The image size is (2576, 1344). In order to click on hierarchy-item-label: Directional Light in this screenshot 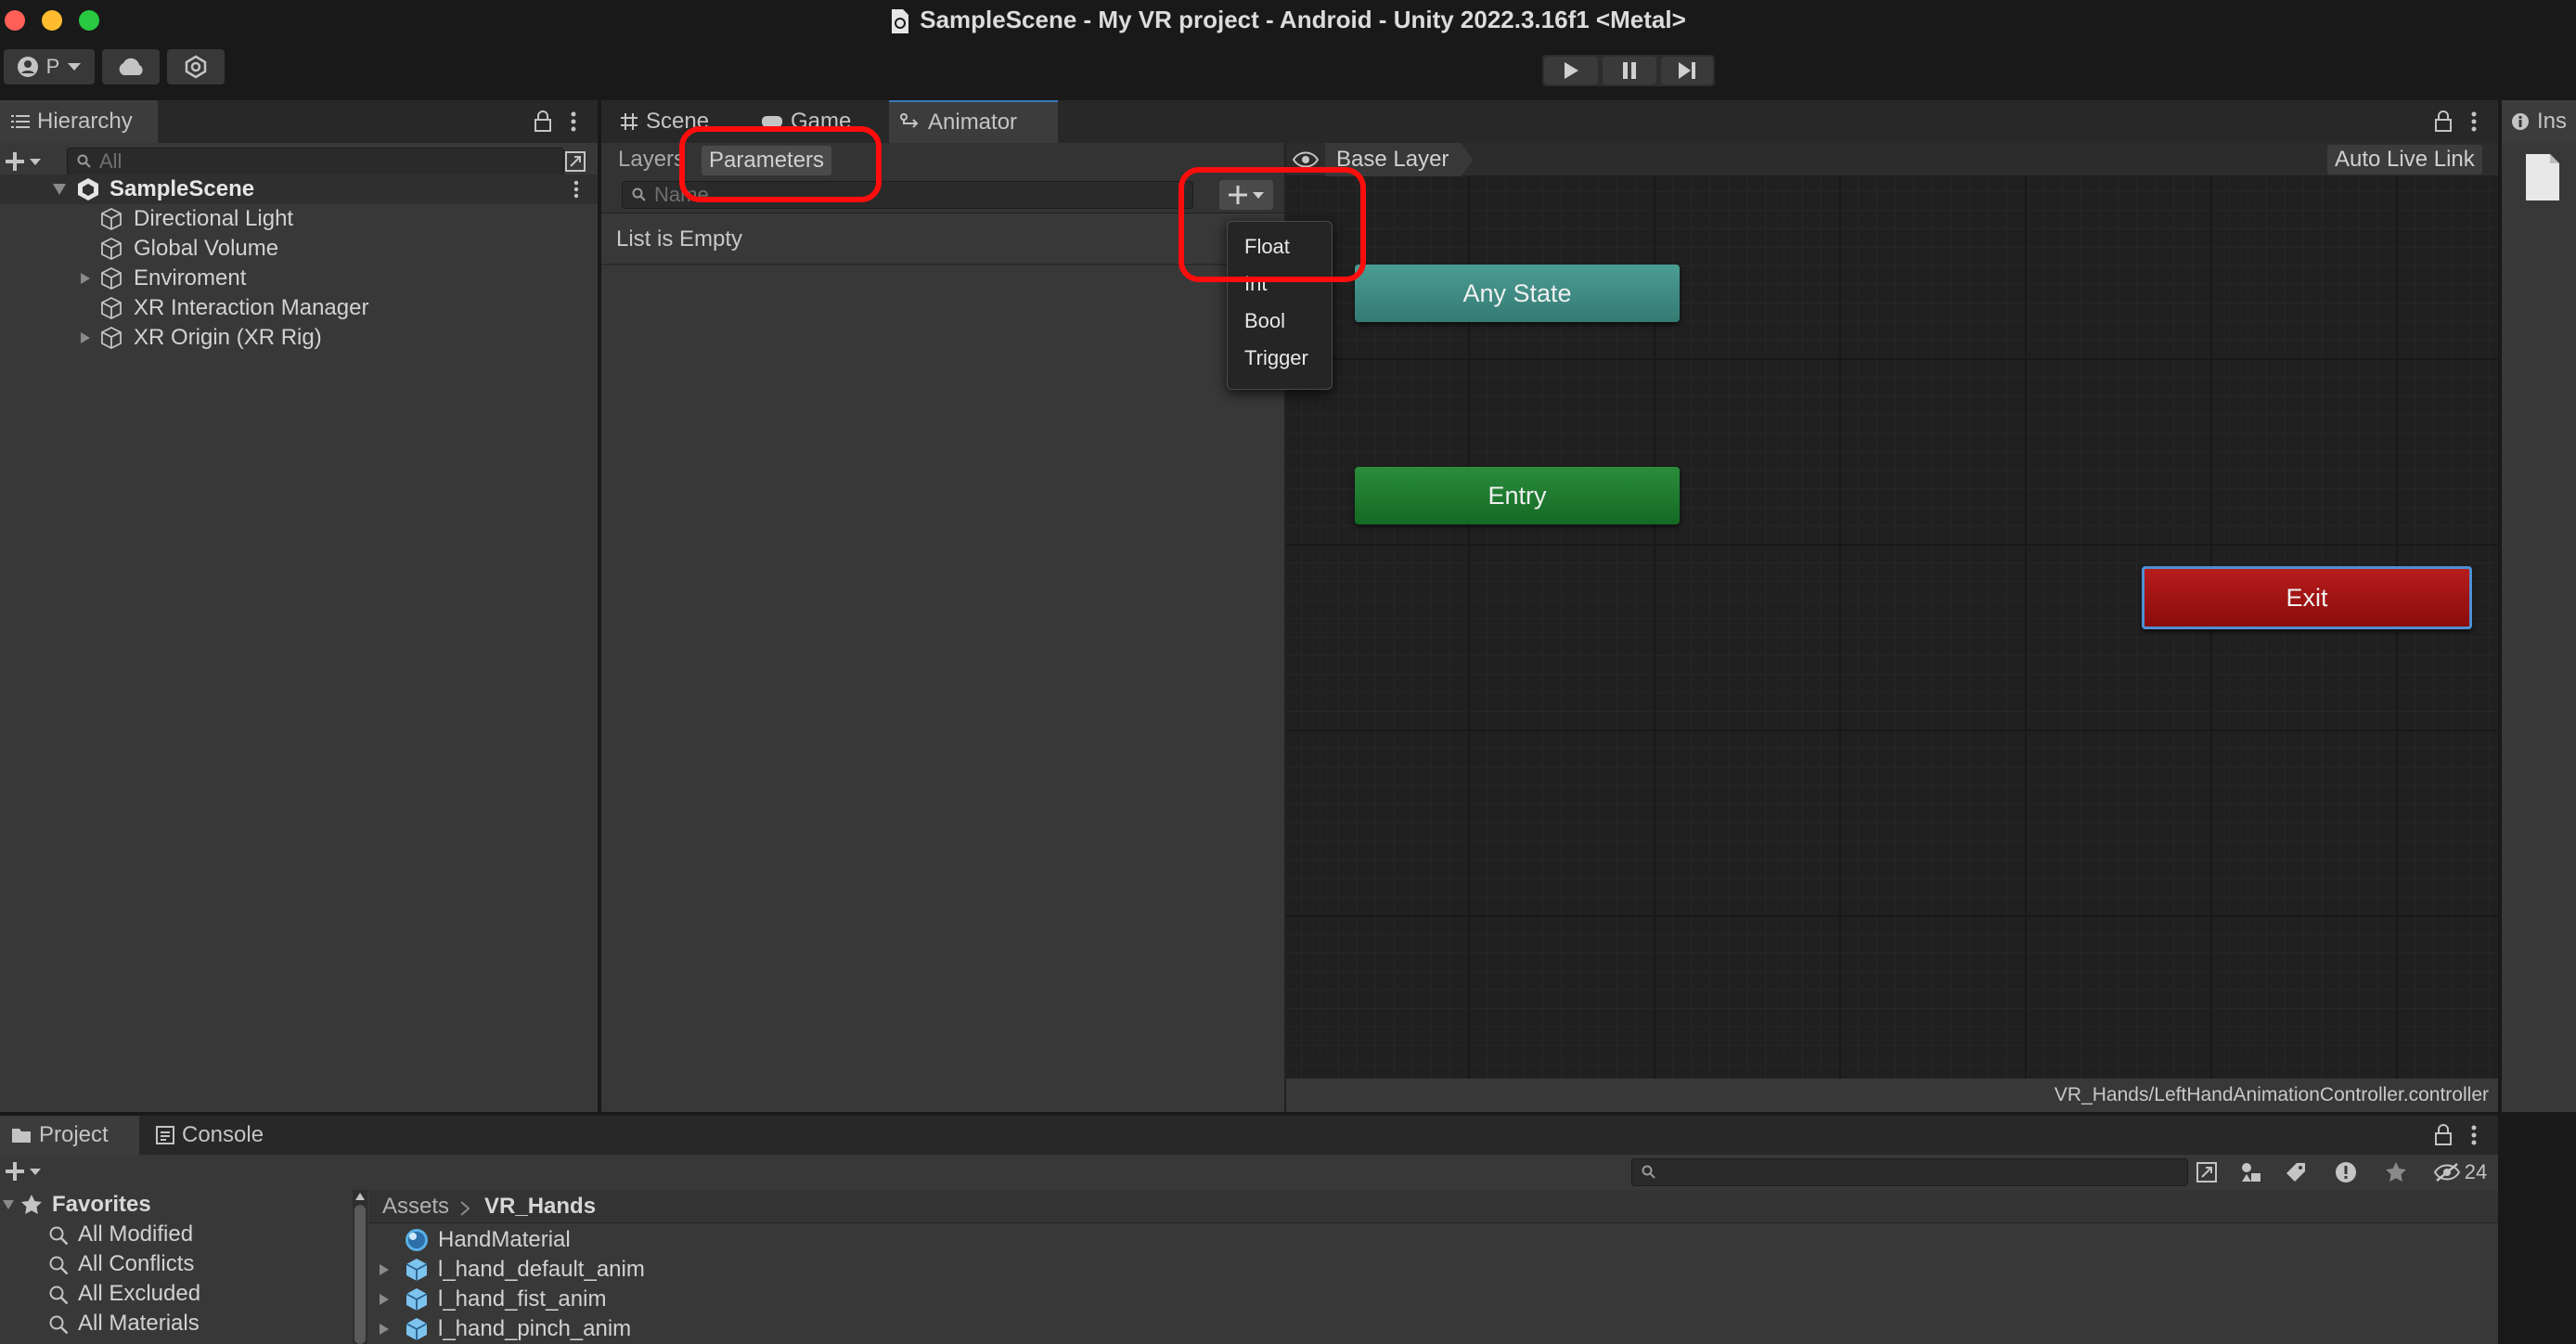, I will do `click(214, 218)`.